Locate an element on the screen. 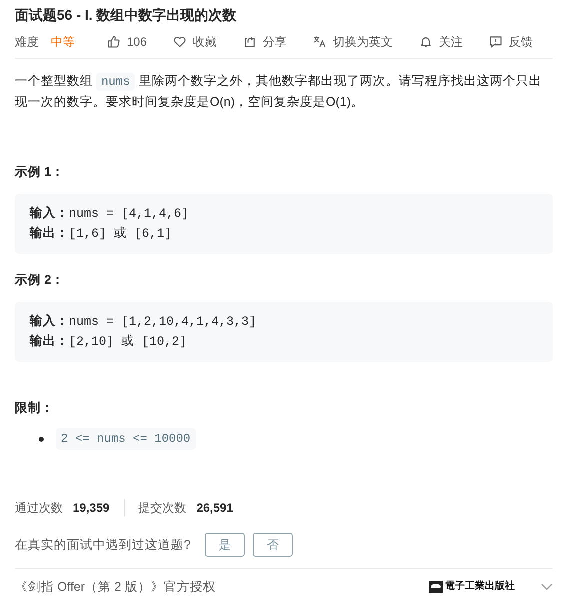  difficulty-value: 中等 is located at coordinates (63, 42).